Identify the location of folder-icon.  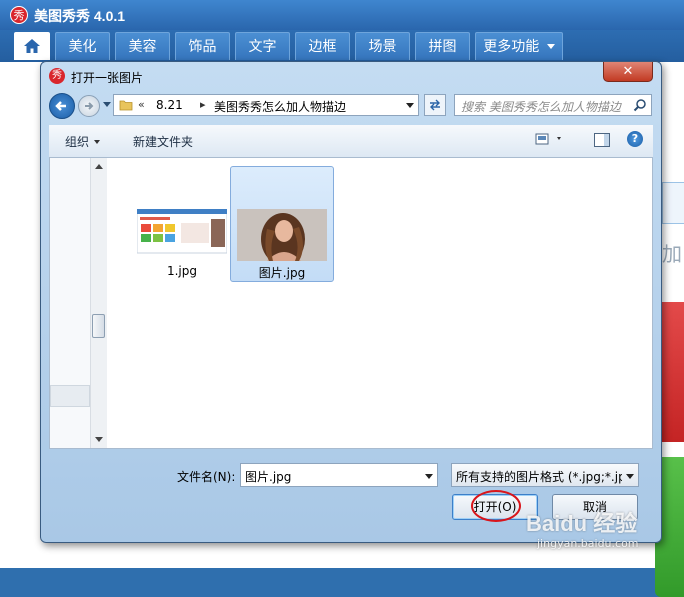
(126, 105).